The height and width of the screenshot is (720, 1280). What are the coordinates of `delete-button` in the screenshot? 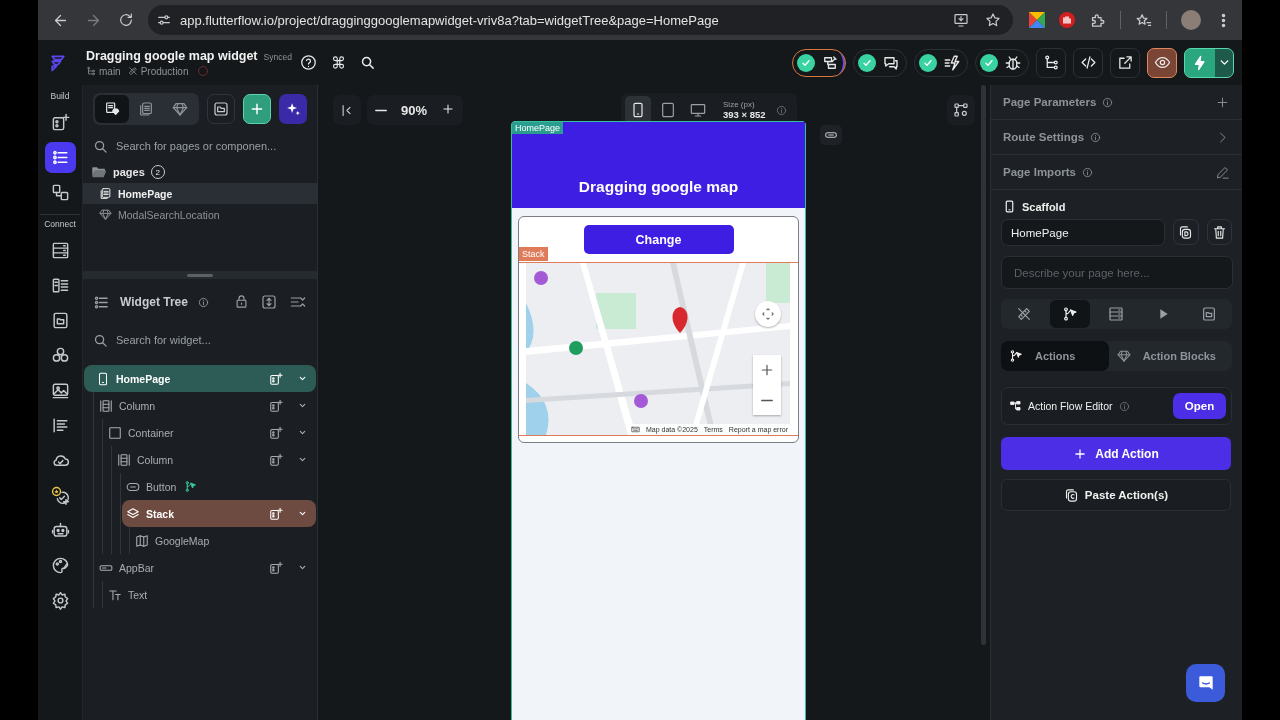 It's located at (1219, 232).